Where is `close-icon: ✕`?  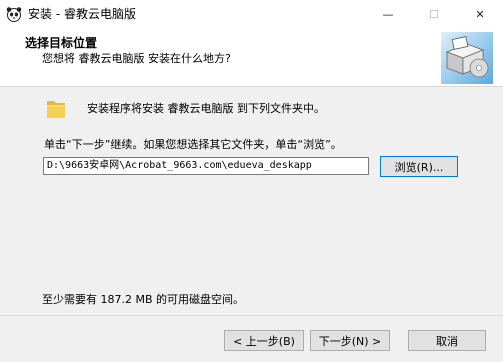 close-icon: ✕ is located at coordinates (480, 14).